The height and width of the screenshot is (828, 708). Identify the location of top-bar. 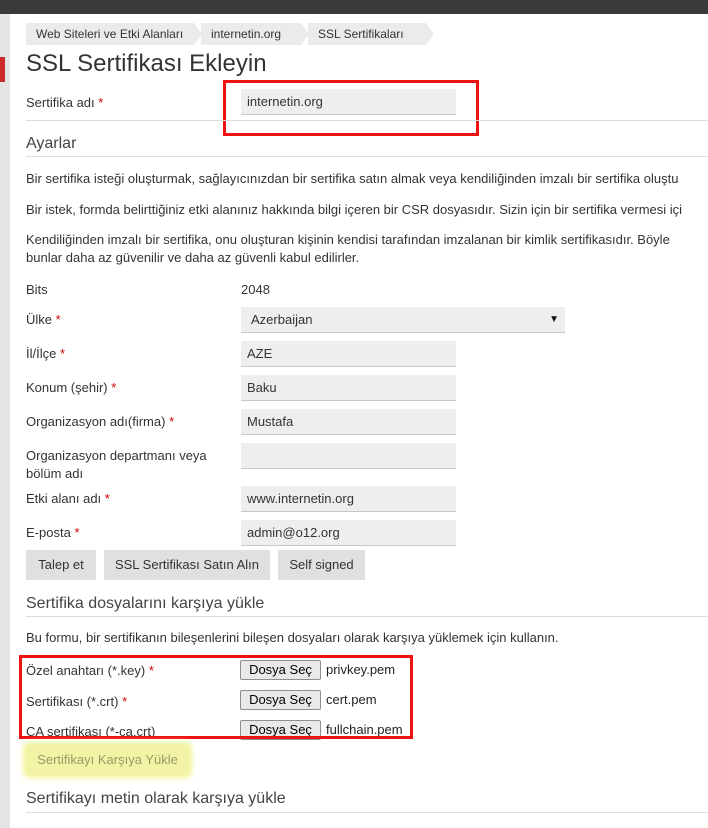
(354, 7).